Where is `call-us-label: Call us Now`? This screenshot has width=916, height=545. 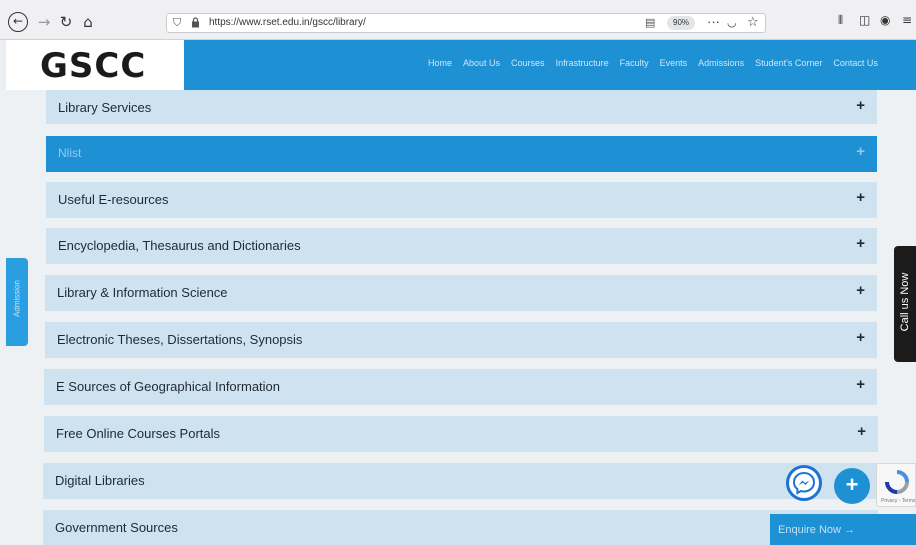
call-us-label: Call us Now is located at coordinates (905, 302).